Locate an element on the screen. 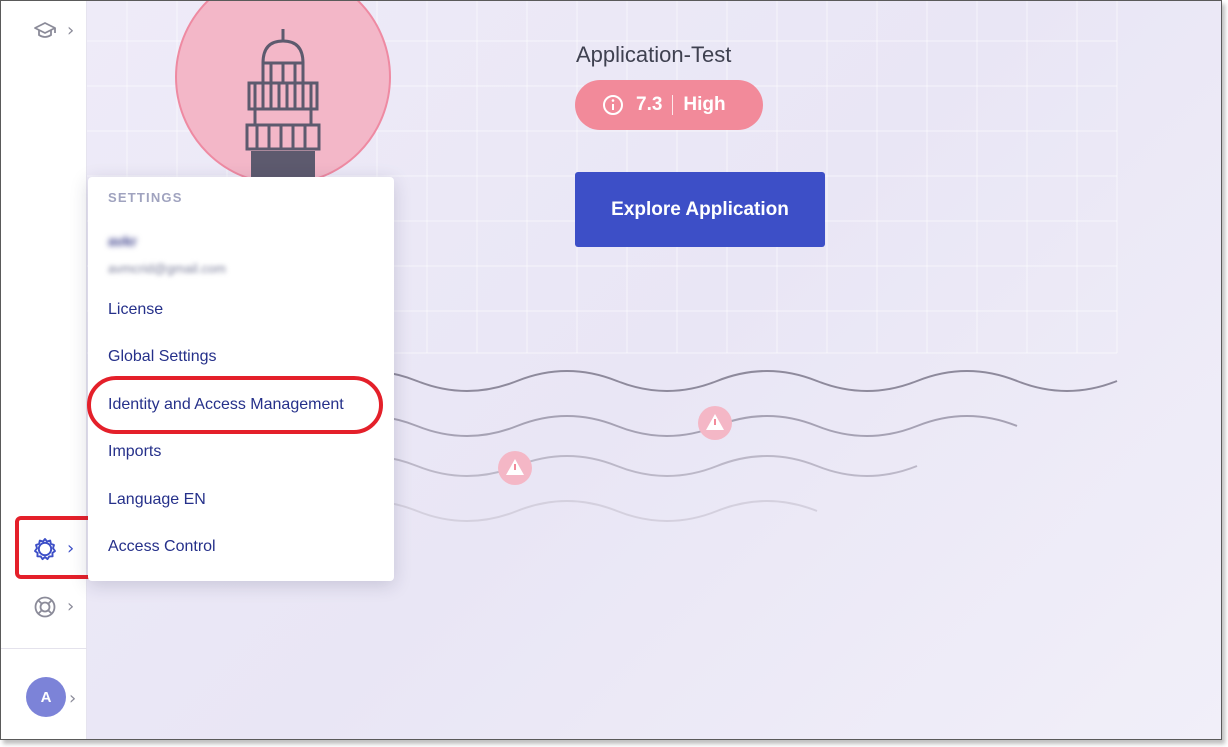 The image size is (1228, 747). sidebar-item-help: › is located at coordinates (44, 607).